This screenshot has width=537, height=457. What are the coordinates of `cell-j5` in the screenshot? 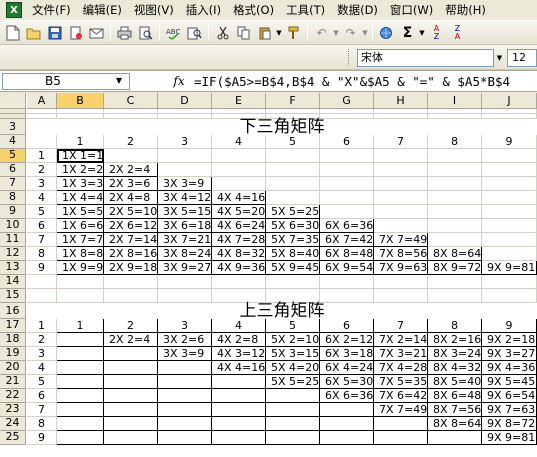 It's located at (509, 156).